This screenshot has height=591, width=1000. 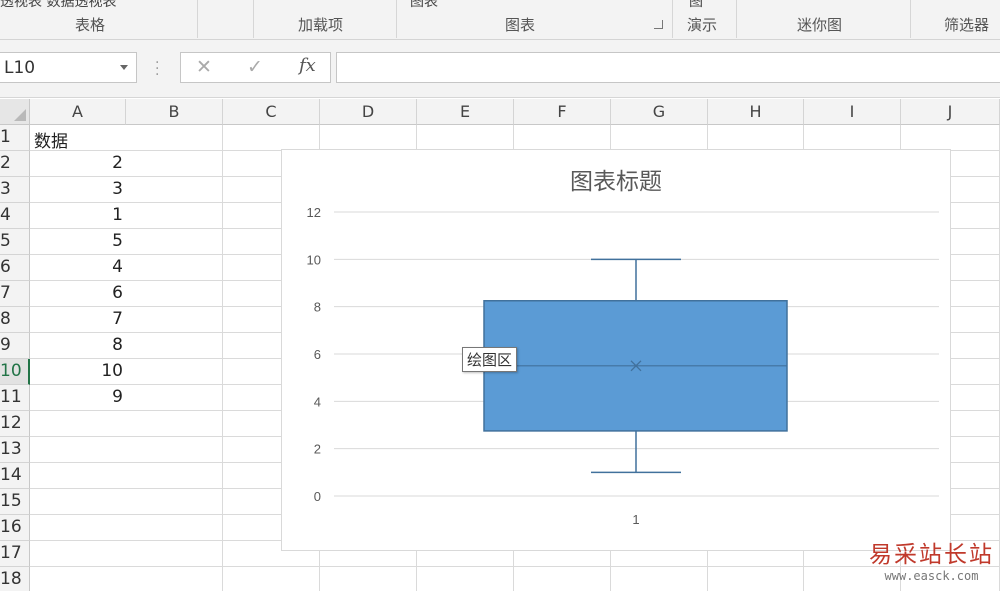 What do you see at coordinates (76, 398) in the screenshot?
I see `cell-a11: 9` at bounding box center [76, 398].